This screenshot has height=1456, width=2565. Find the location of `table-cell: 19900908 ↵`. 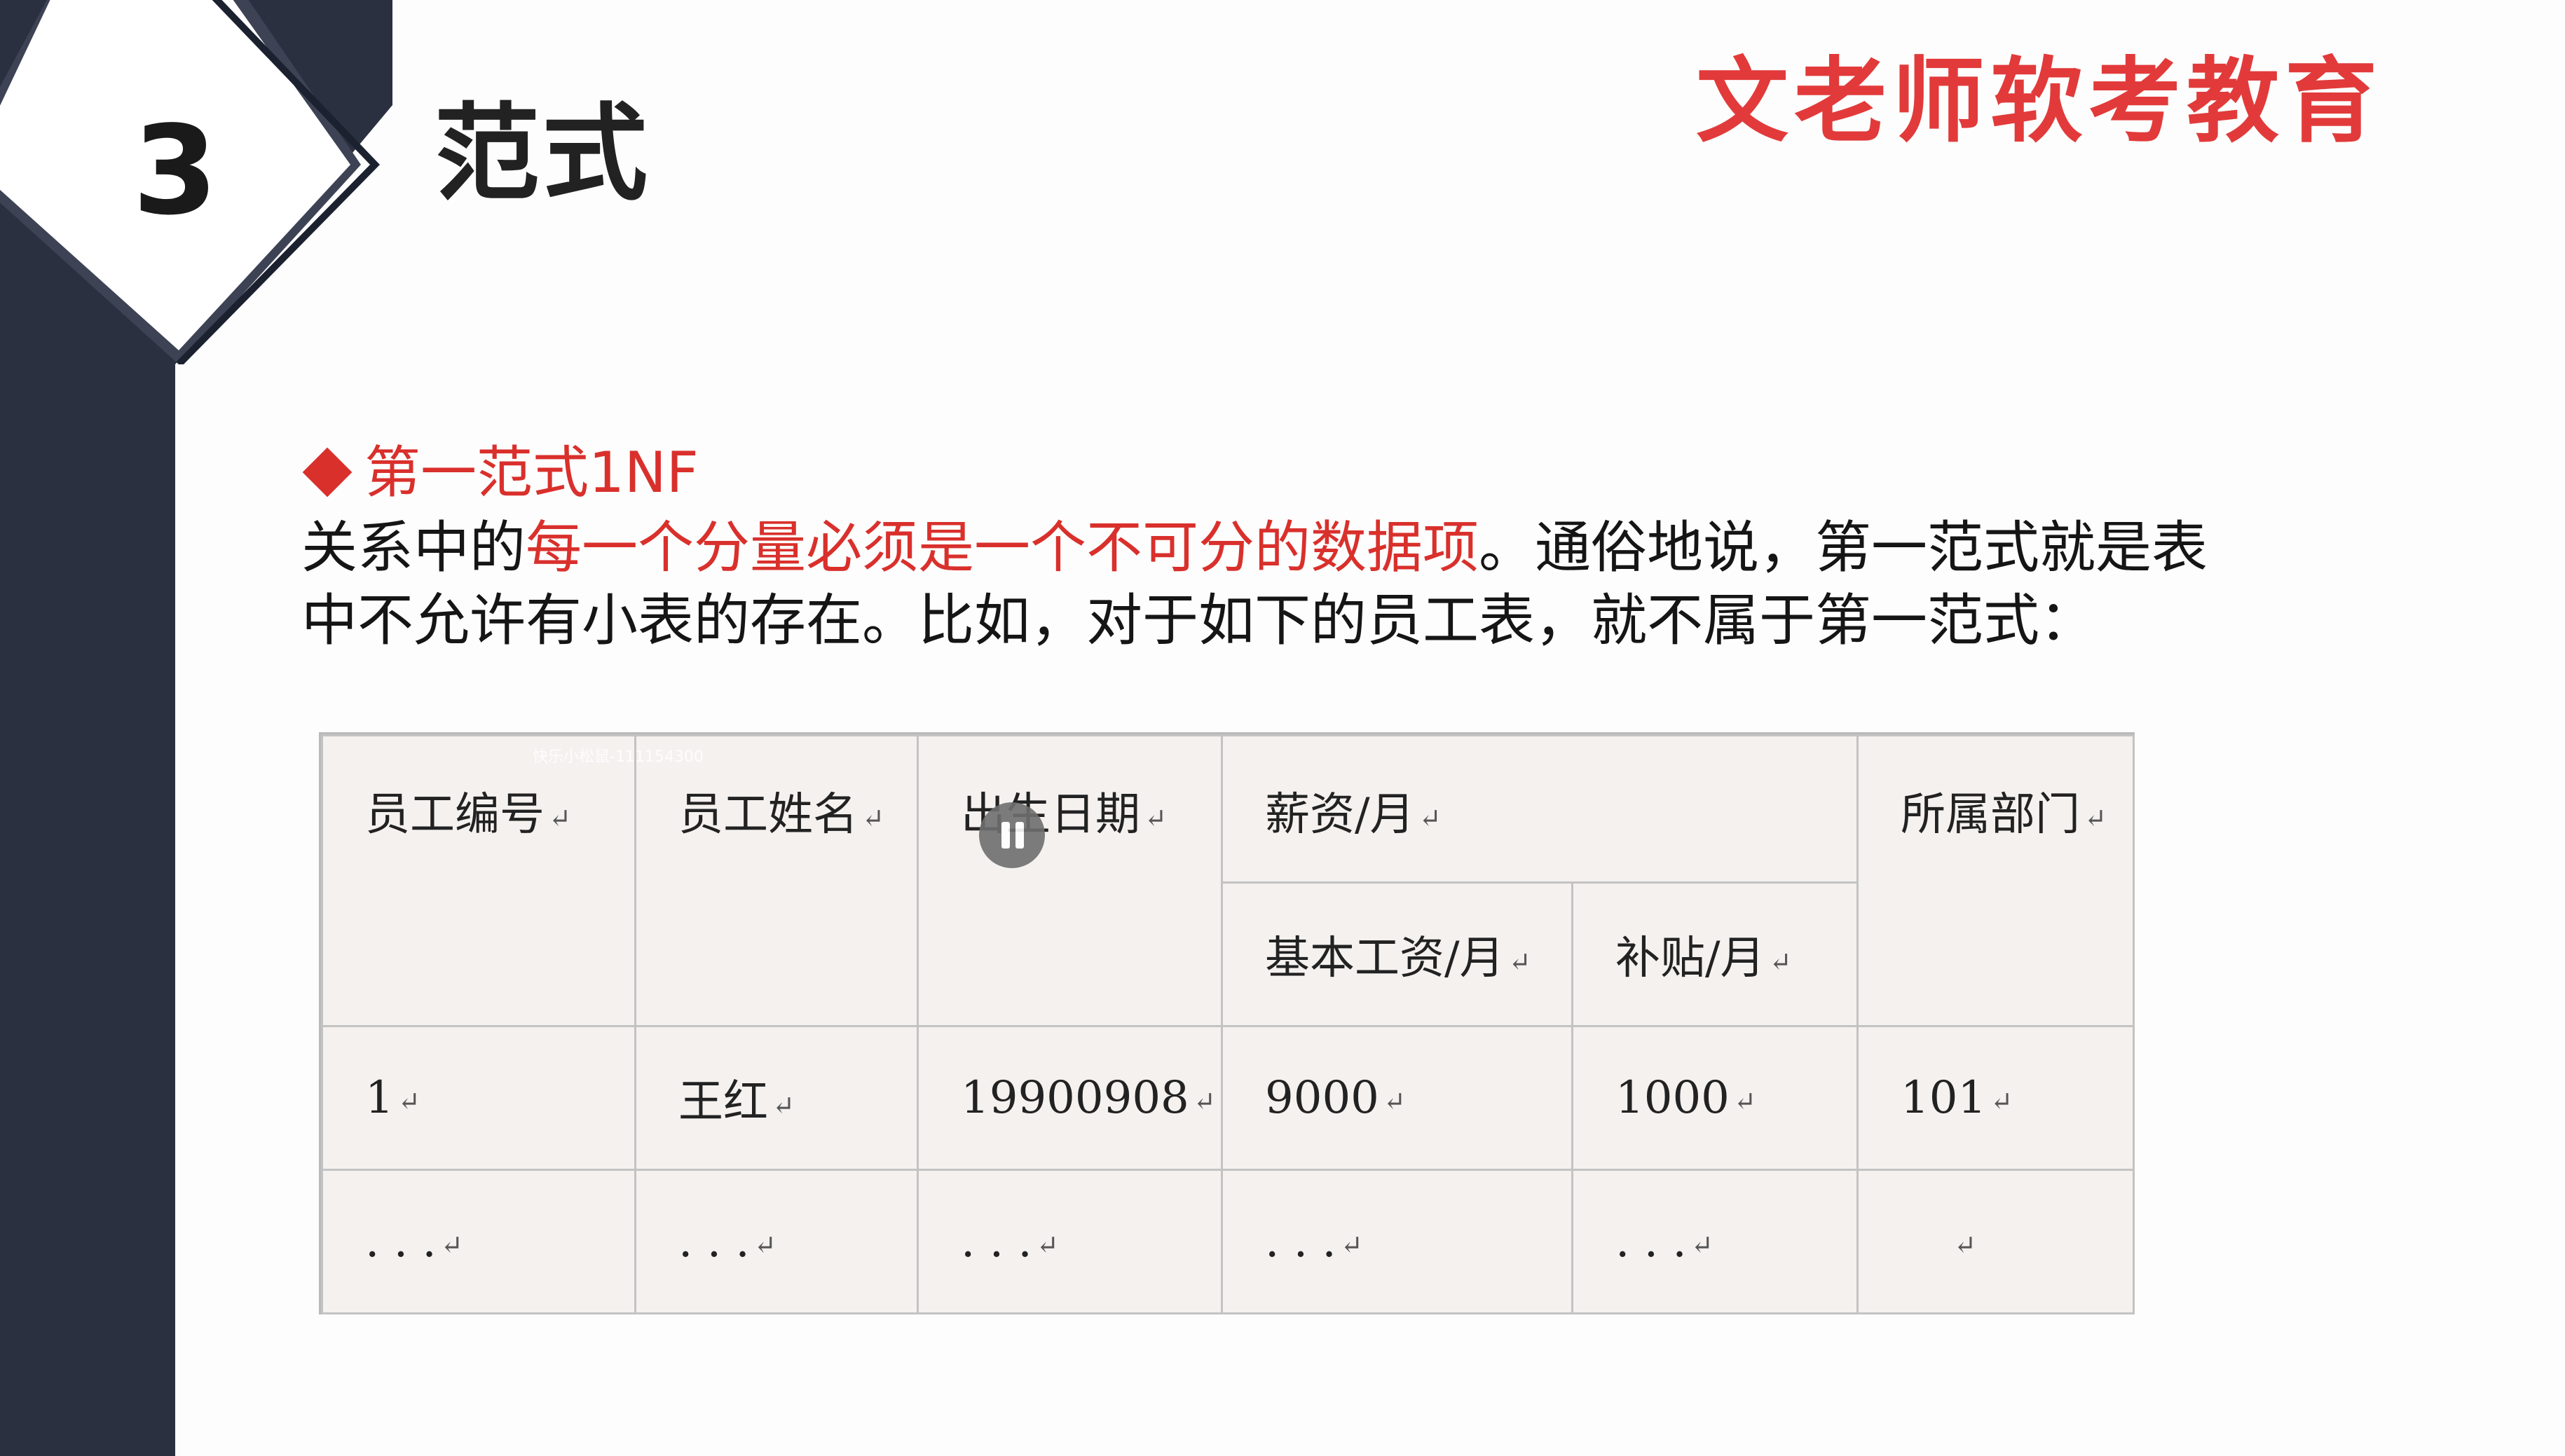

table-cell: 19900908 ↵ is located at coordinates (1070, 1098).